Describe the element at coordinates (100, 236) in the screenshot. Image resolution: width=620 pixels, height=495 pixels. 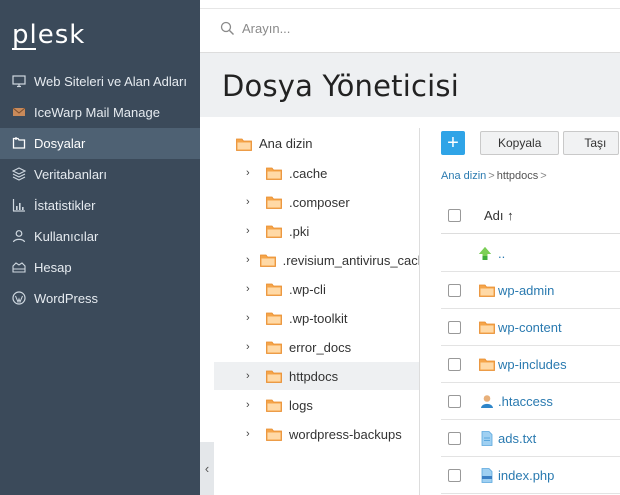
I see `sidebar-item-users: Kullanıcılar` at that location.